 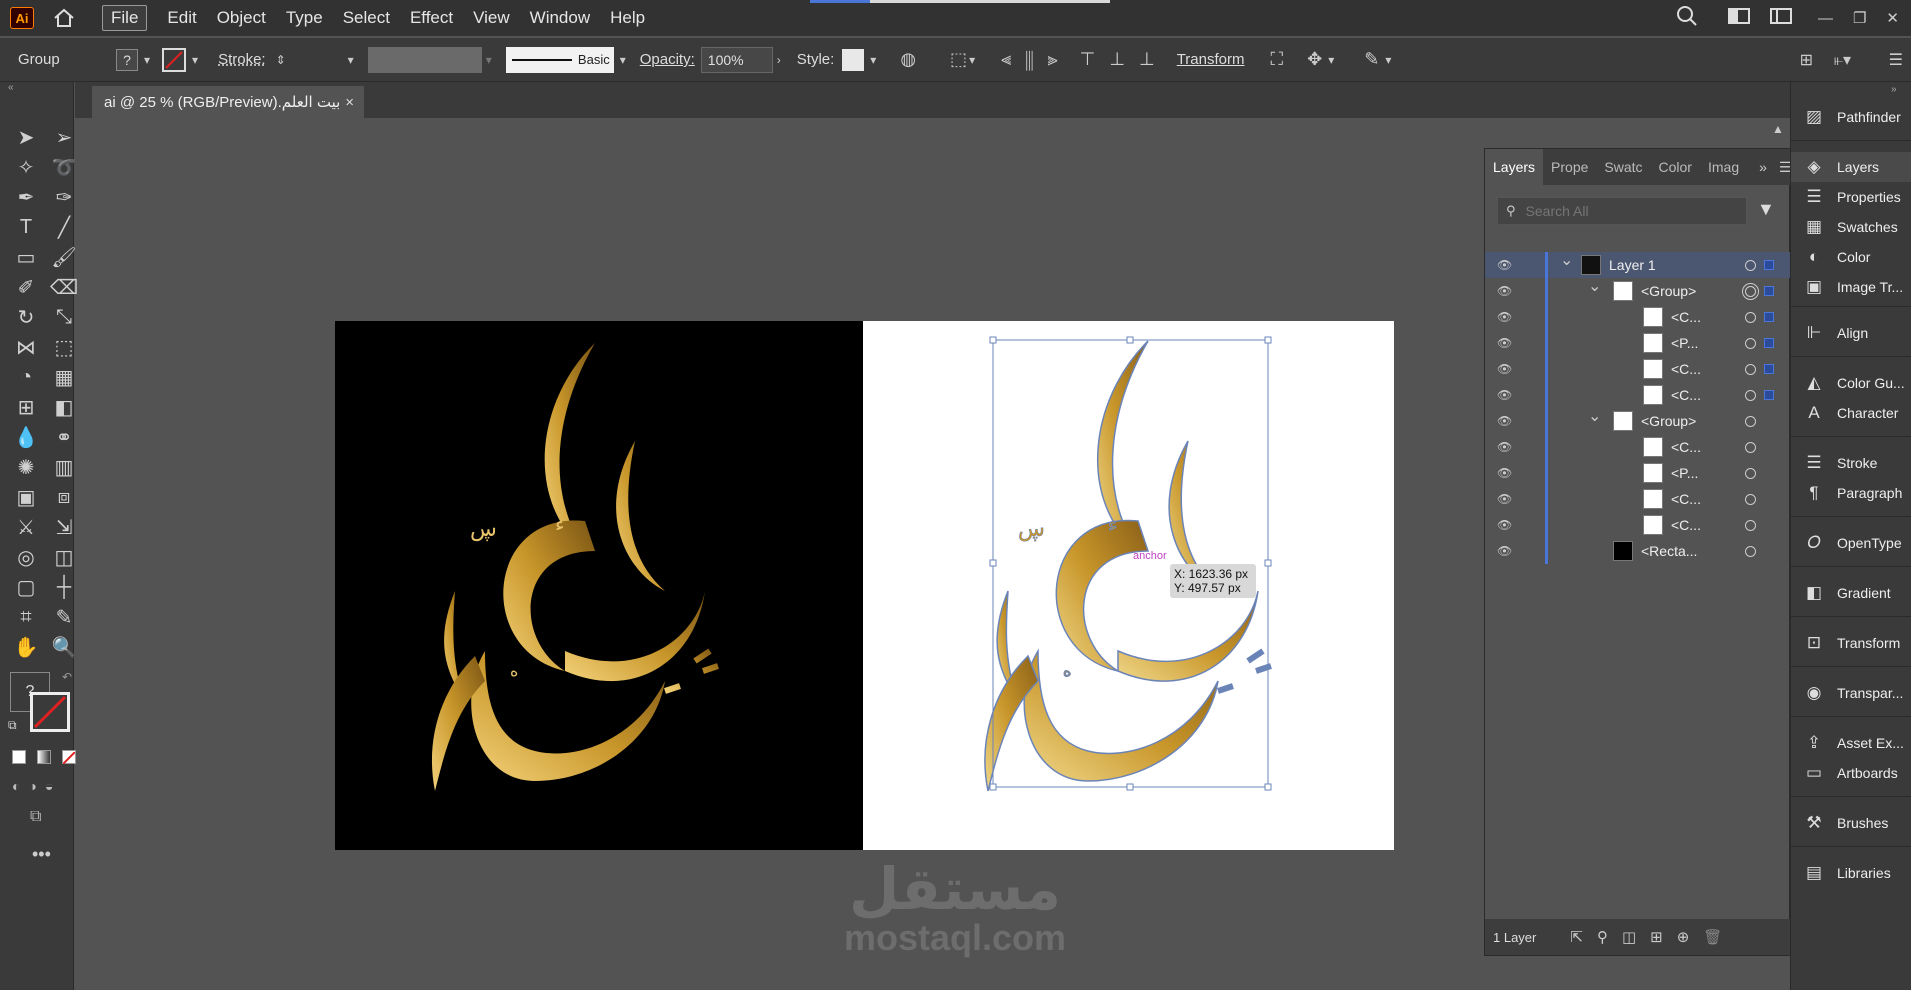 What do you see at coordinates (64, 347) in the screenshot?
I see `free-transform-tool-icon: ⬚` at bounding box center [64, 347].